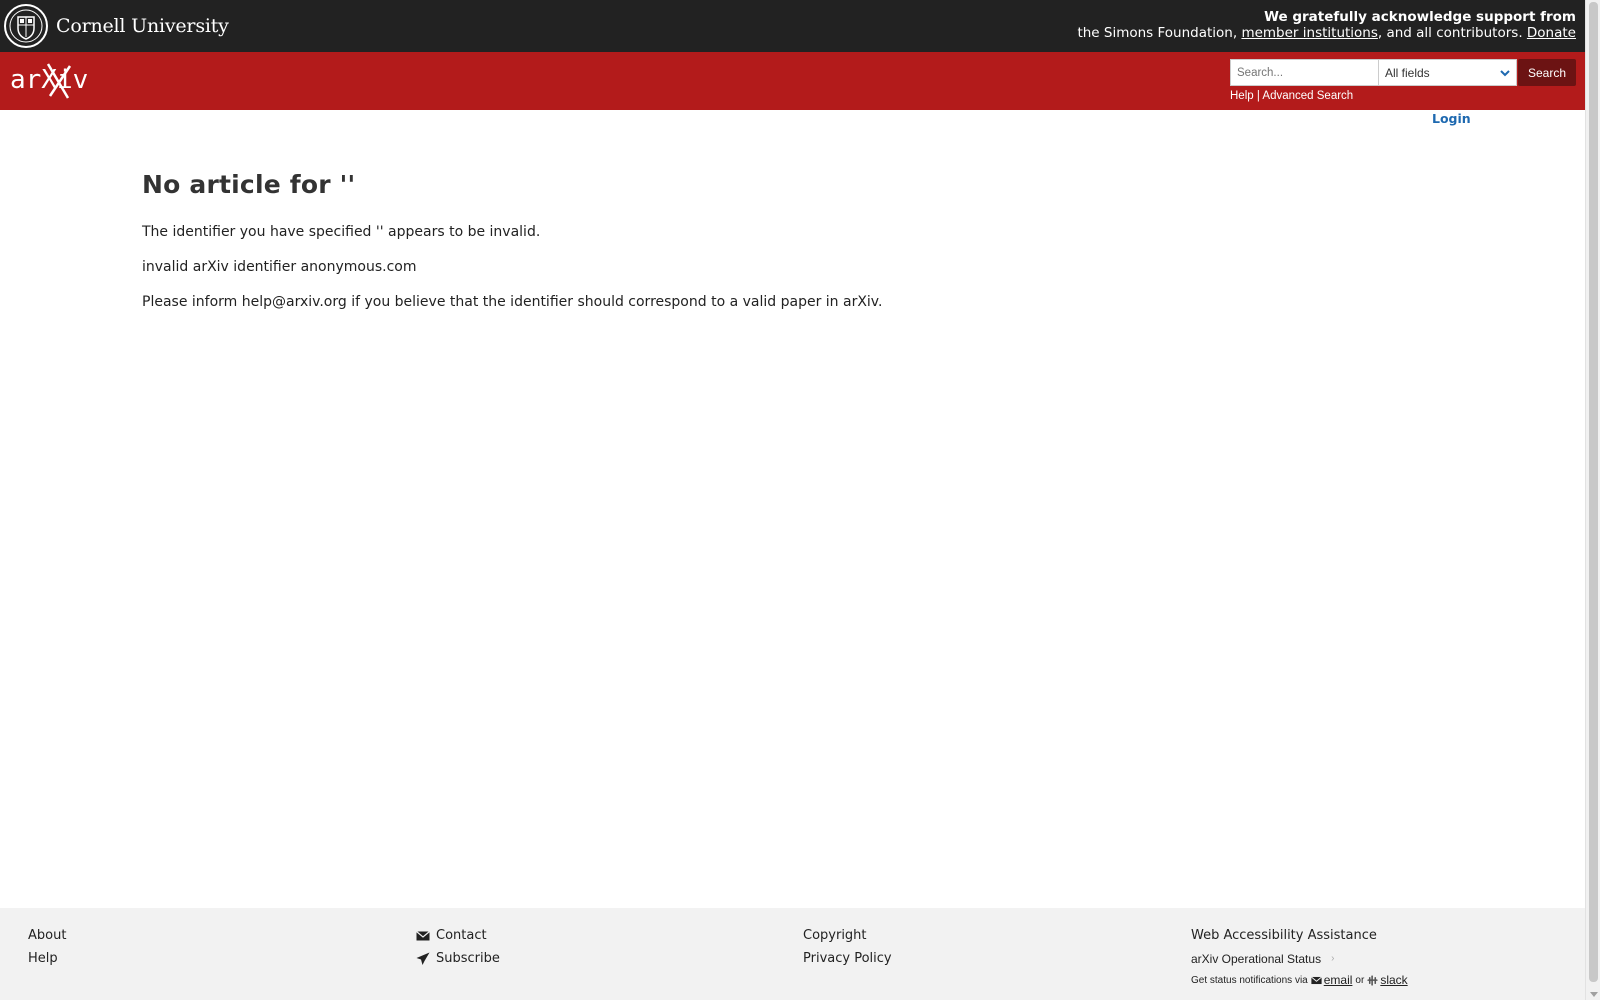 The width and height of the screenshot is (1600, 1000). What do you see at coordinates (458, 947) in the screenshot?
I see `footer-column-2: Contact Subscribe` at bounding box center [458, 947].